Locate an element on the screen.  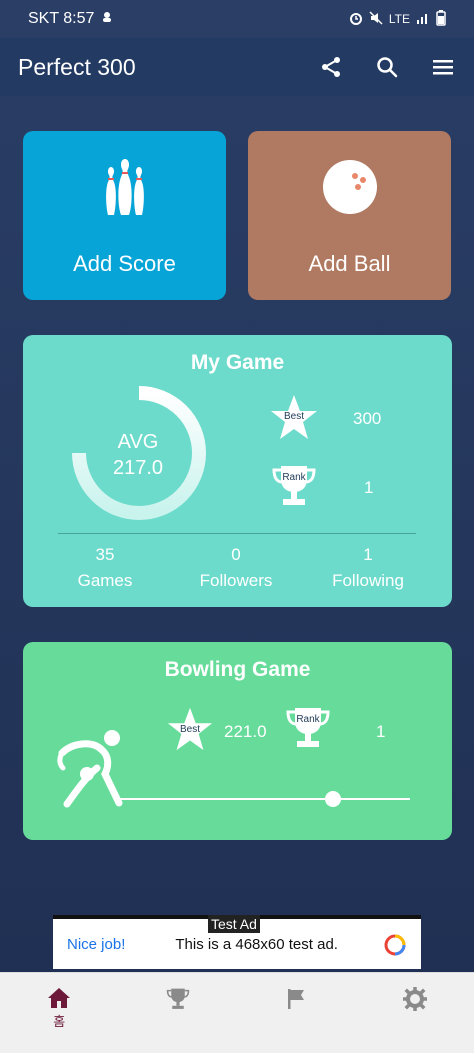
followers-count: 0 is located at coordinates (236, 554).